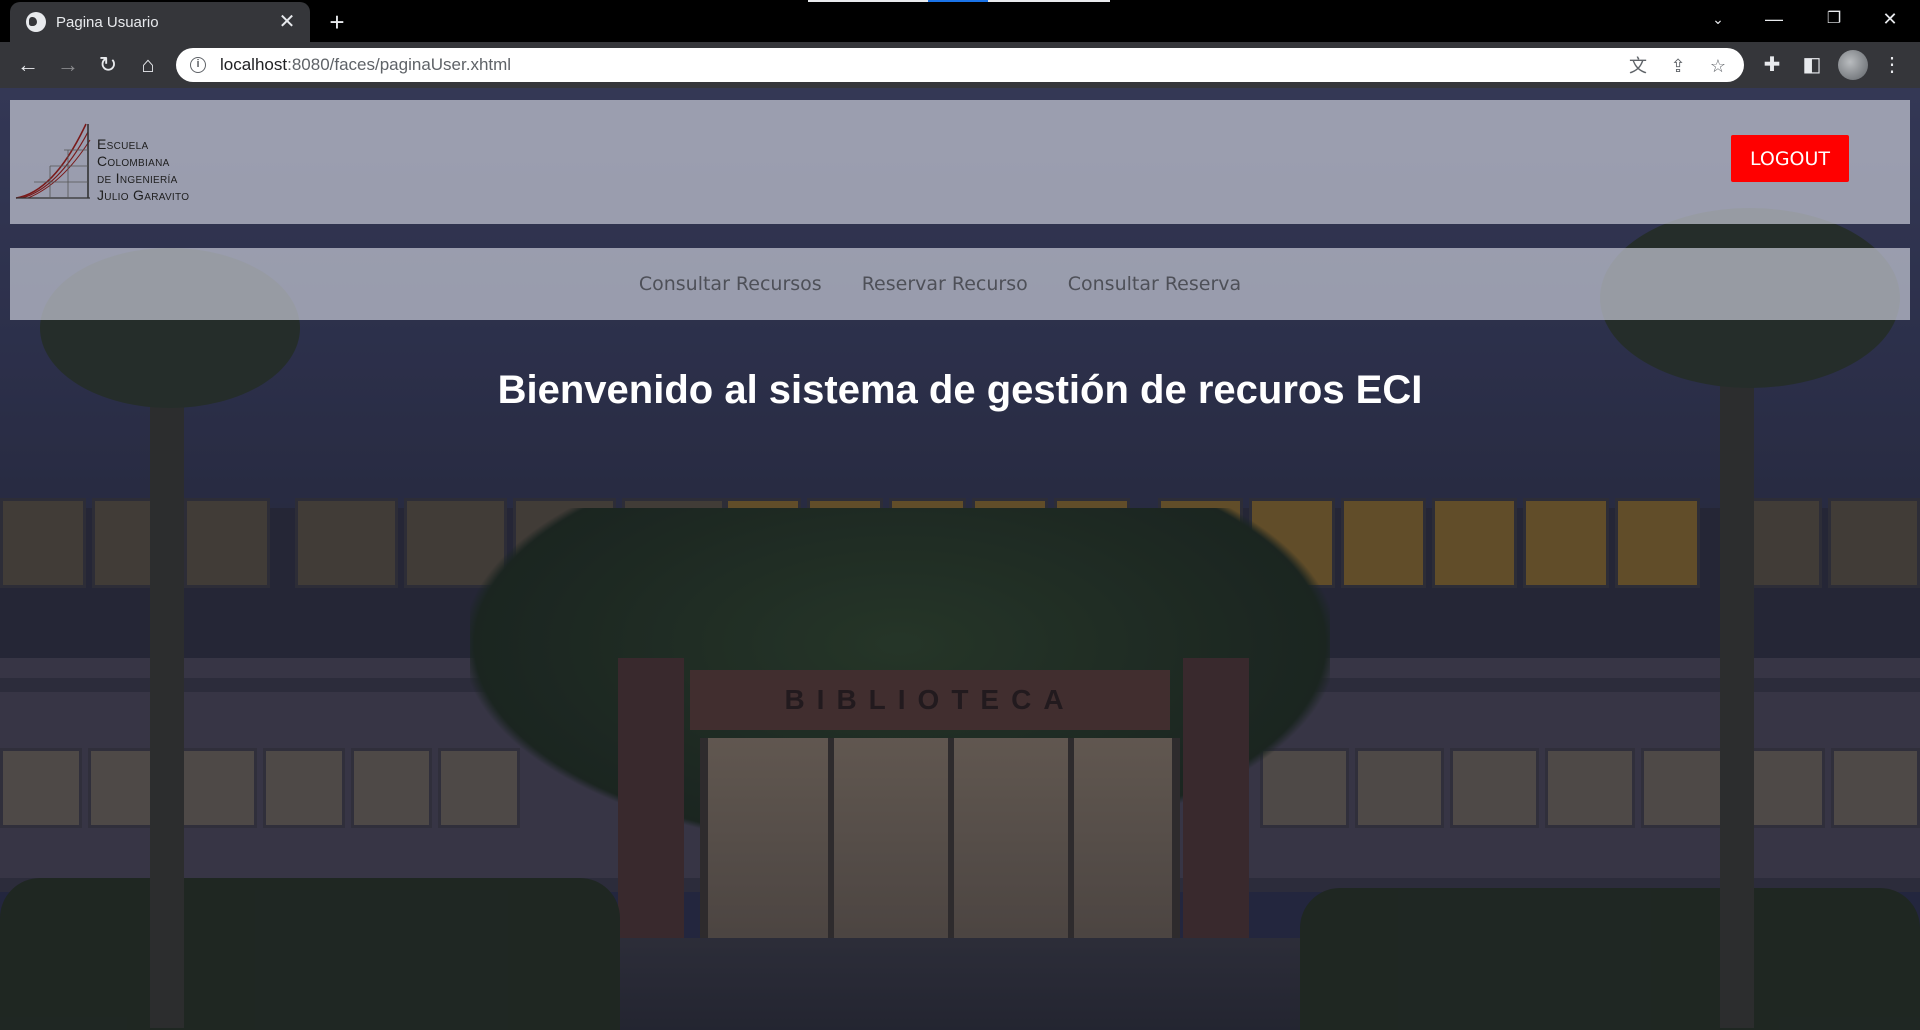 The image size is (1920, 1030). I want to click on close-window-icon: ✕, so click(1890, 19).